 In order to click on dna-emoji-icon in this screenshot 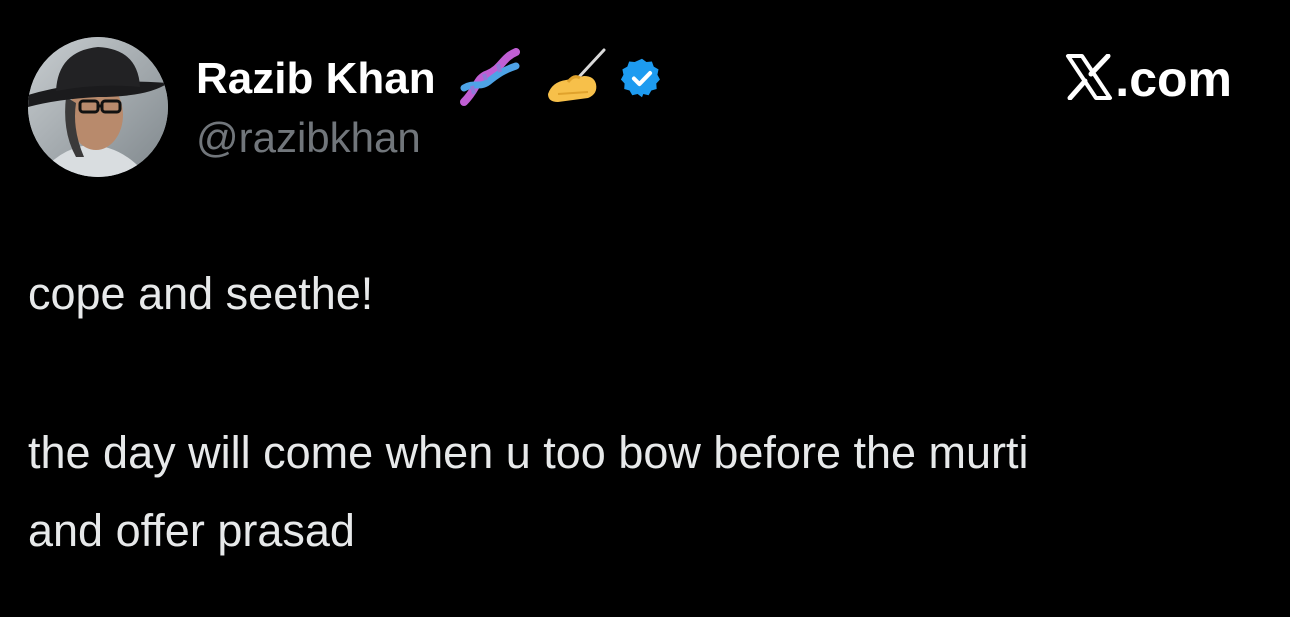, I will do `click(490, 78)`.